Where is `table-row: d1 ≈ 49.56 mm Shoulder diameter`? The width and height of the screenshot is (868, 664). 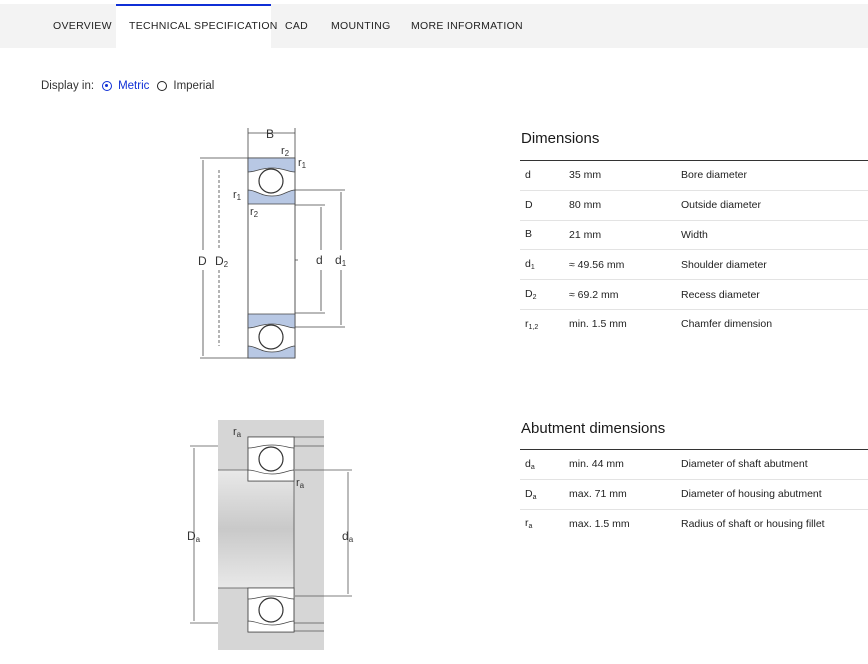 table-row: d1 ≈ 49.56 mm Shoulder diameter is located at coordinates (694, 264).